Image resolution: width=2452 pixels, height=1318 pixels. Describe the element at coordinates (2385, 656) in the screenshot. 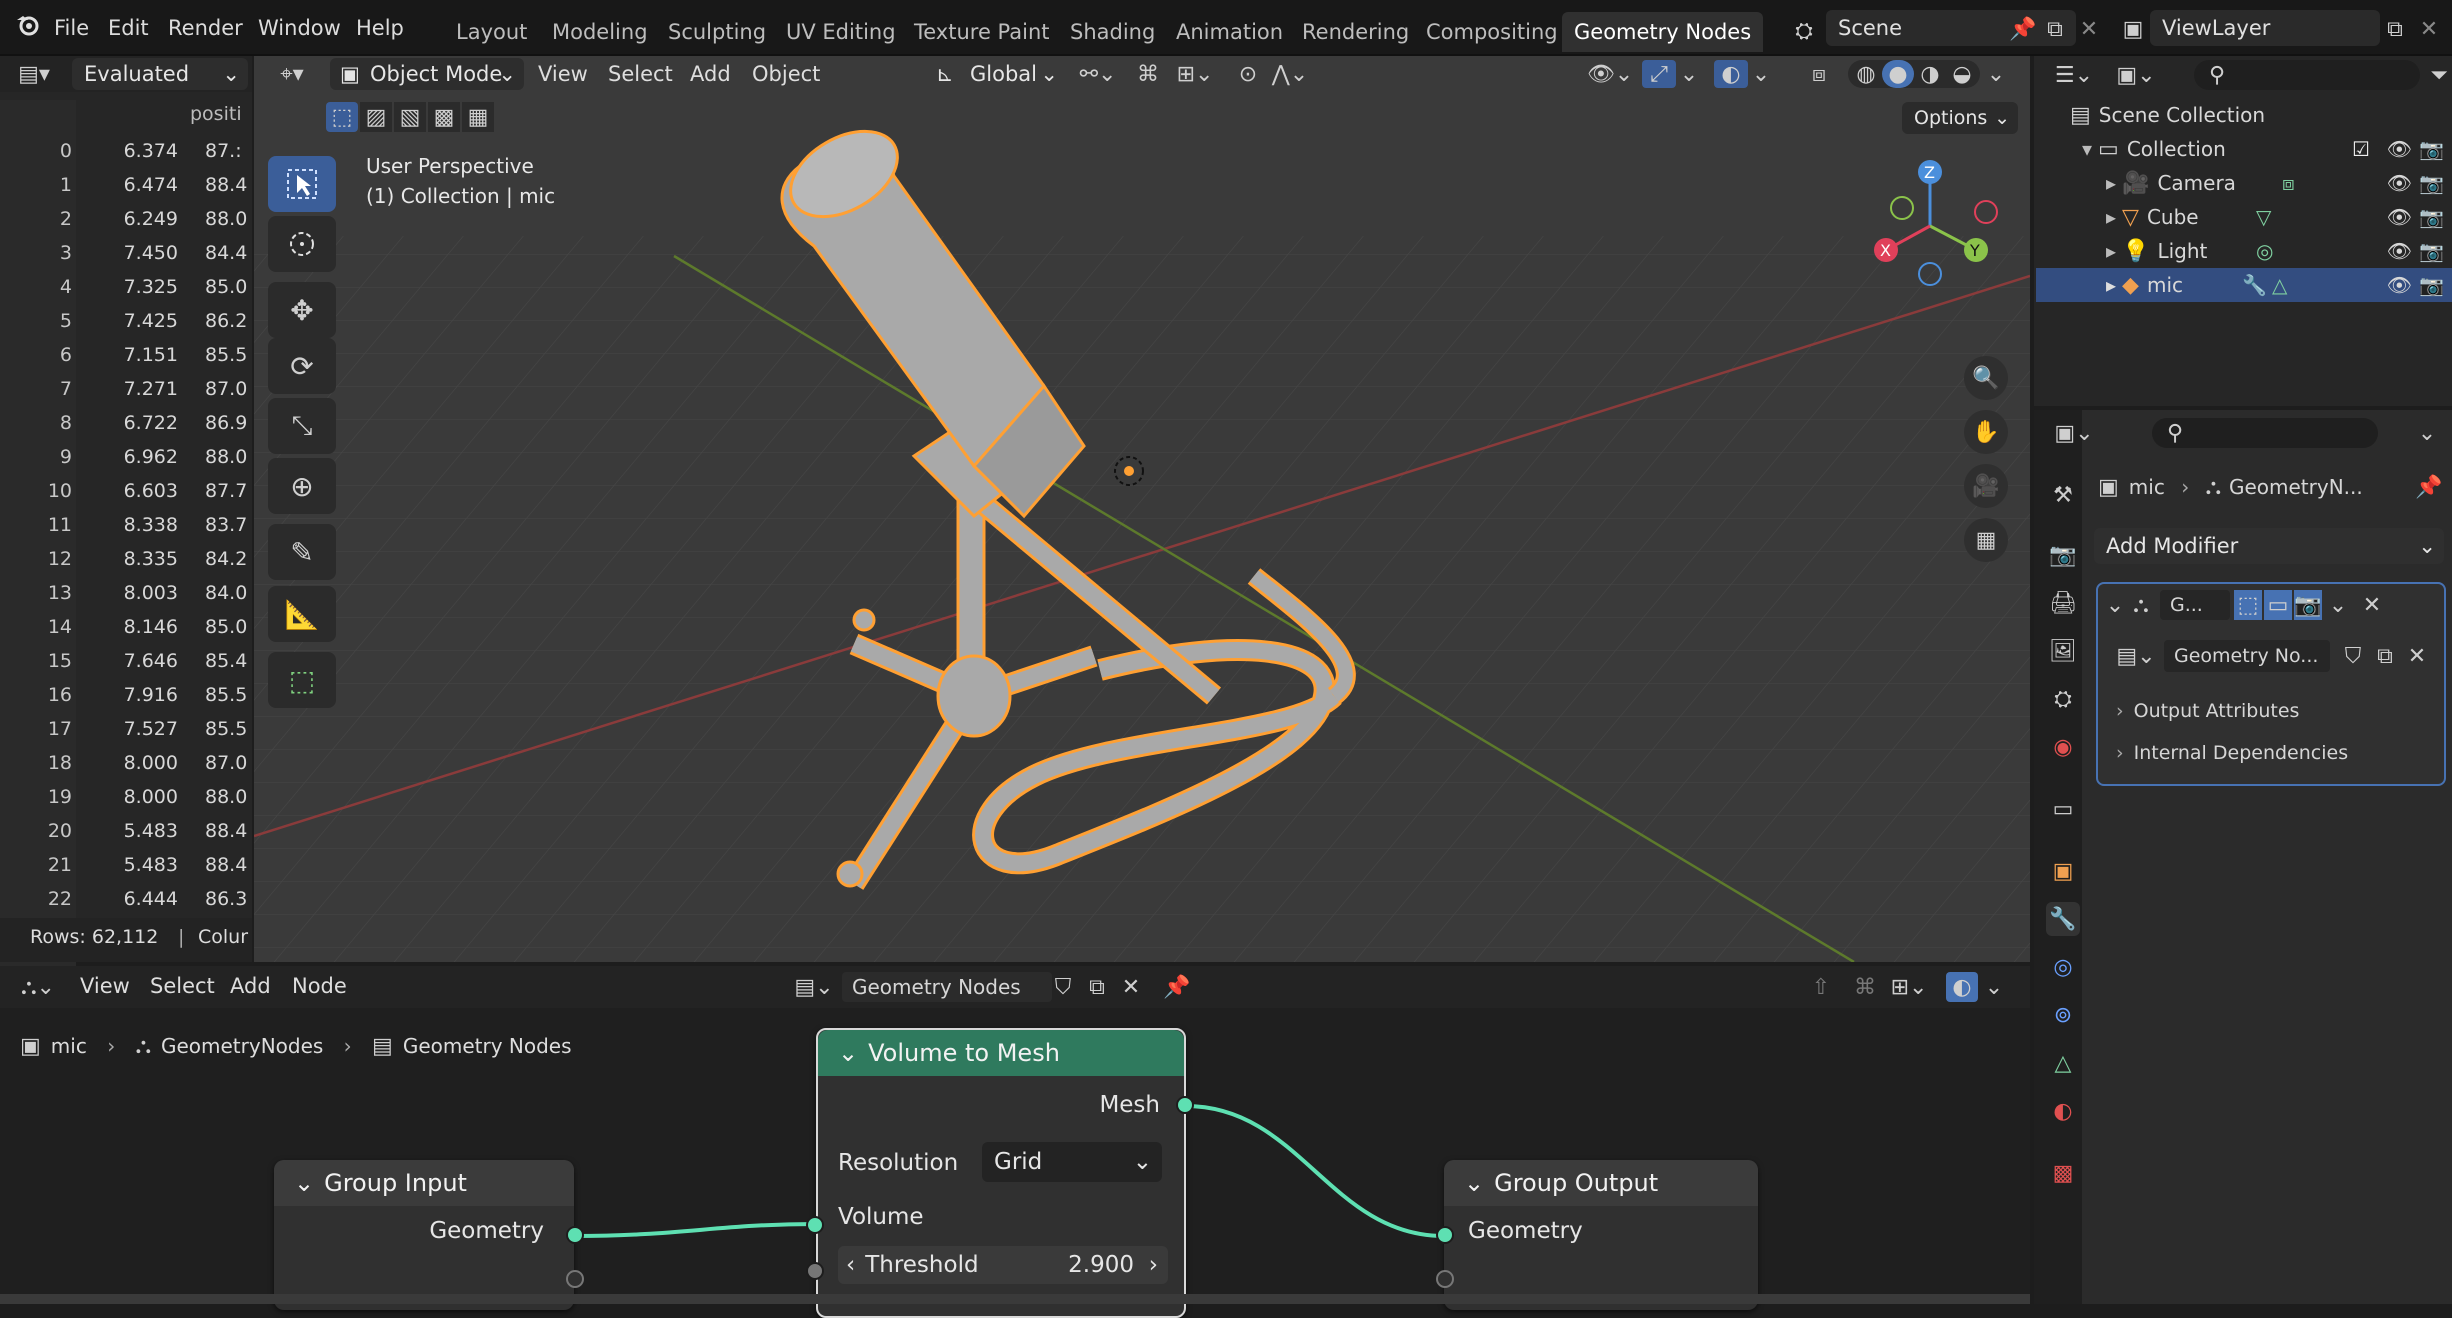

I see `duplicate-icon: ⧉` at that location.